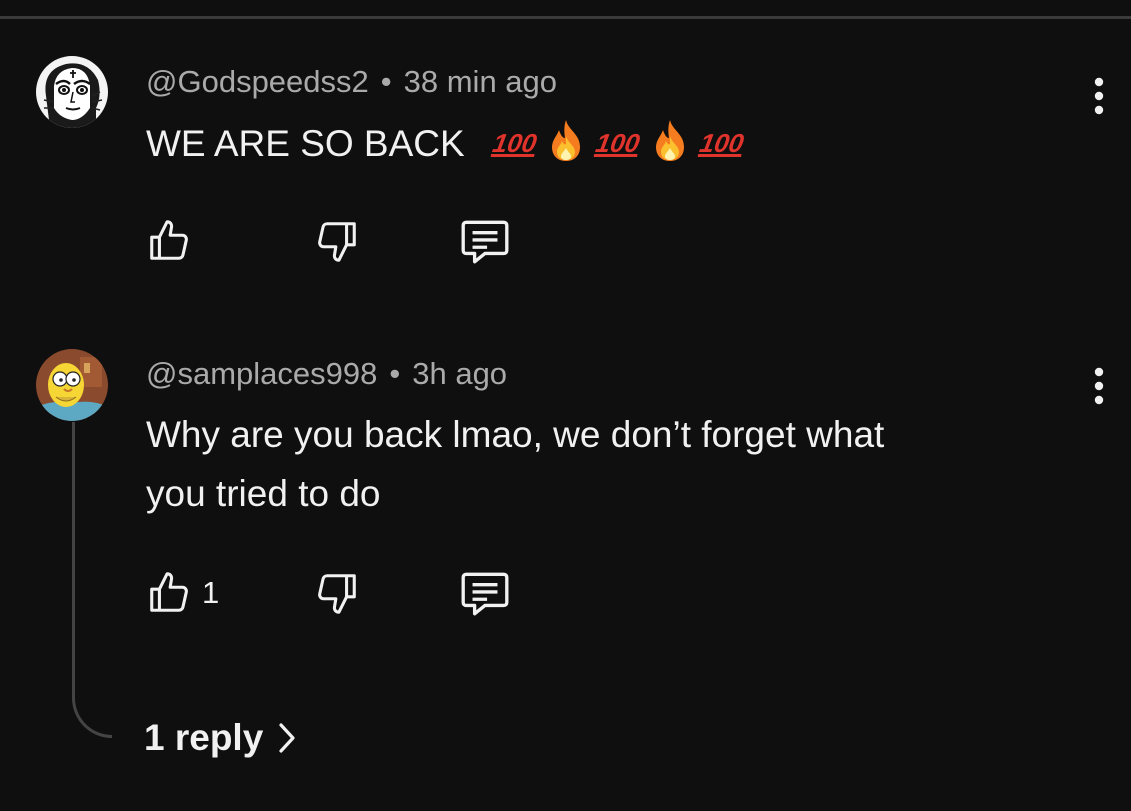 The height and width of the screenshot is (811, 1131). I want to click on comment-text-line: you tried to do, so click(263, 493).